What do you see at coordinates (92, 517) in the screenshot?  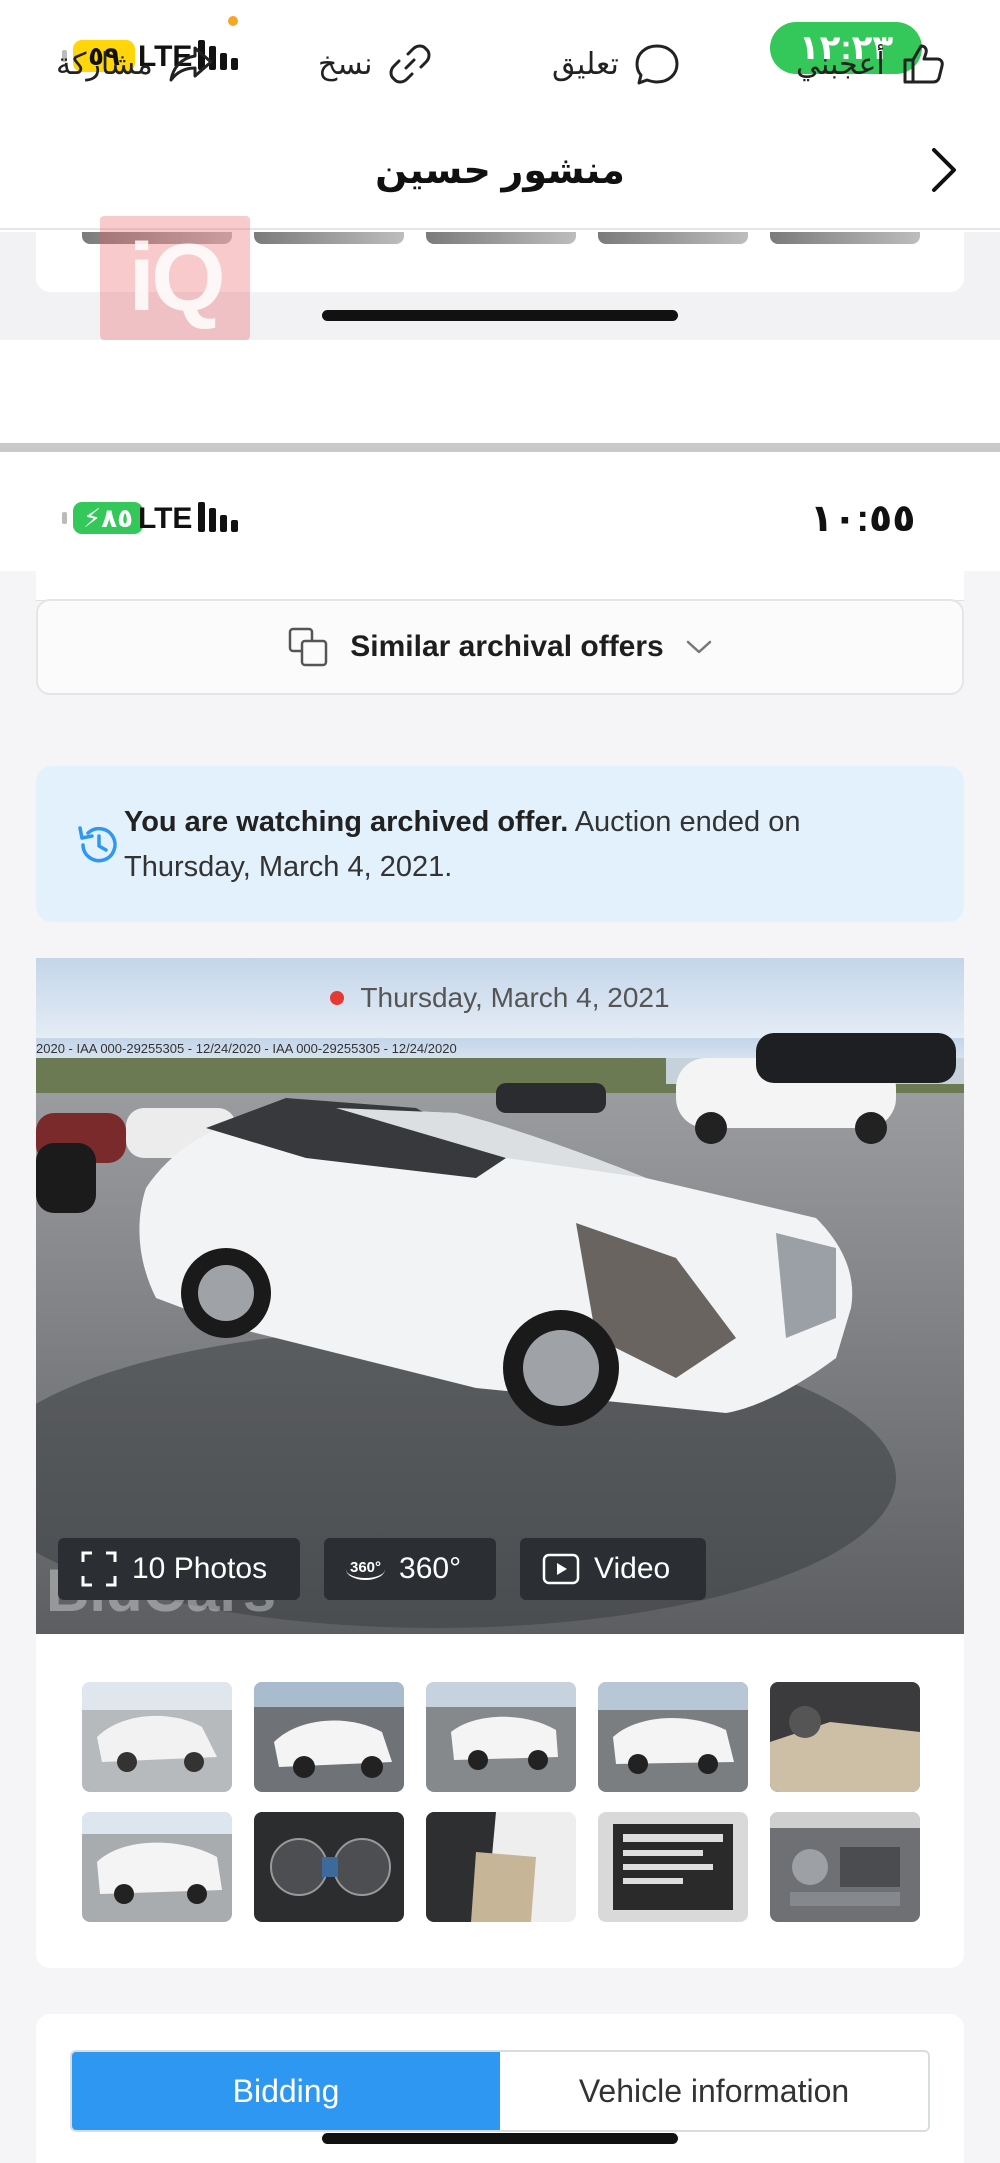 I see `charging-bolt-icon: ⚡` at bounding box center [92, 517].